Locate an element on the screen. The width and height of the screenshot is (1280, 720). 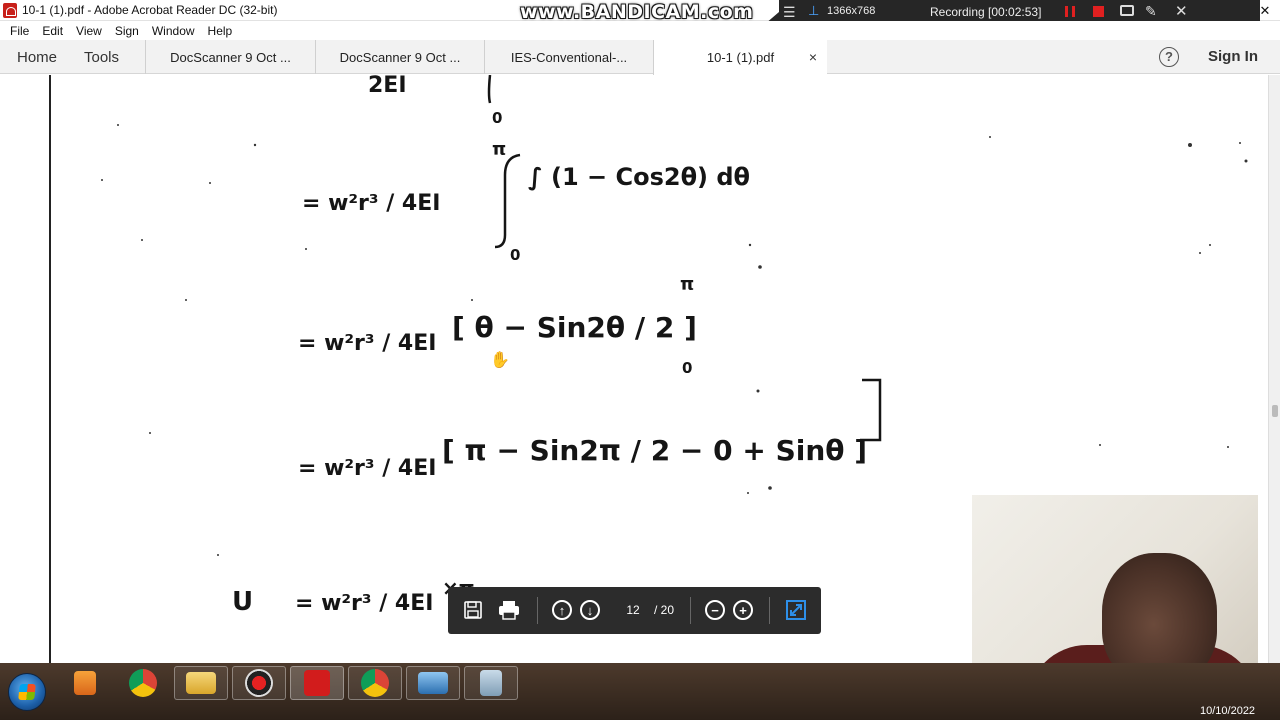
zoom-in-button: + is located at coordinates (743, 610).